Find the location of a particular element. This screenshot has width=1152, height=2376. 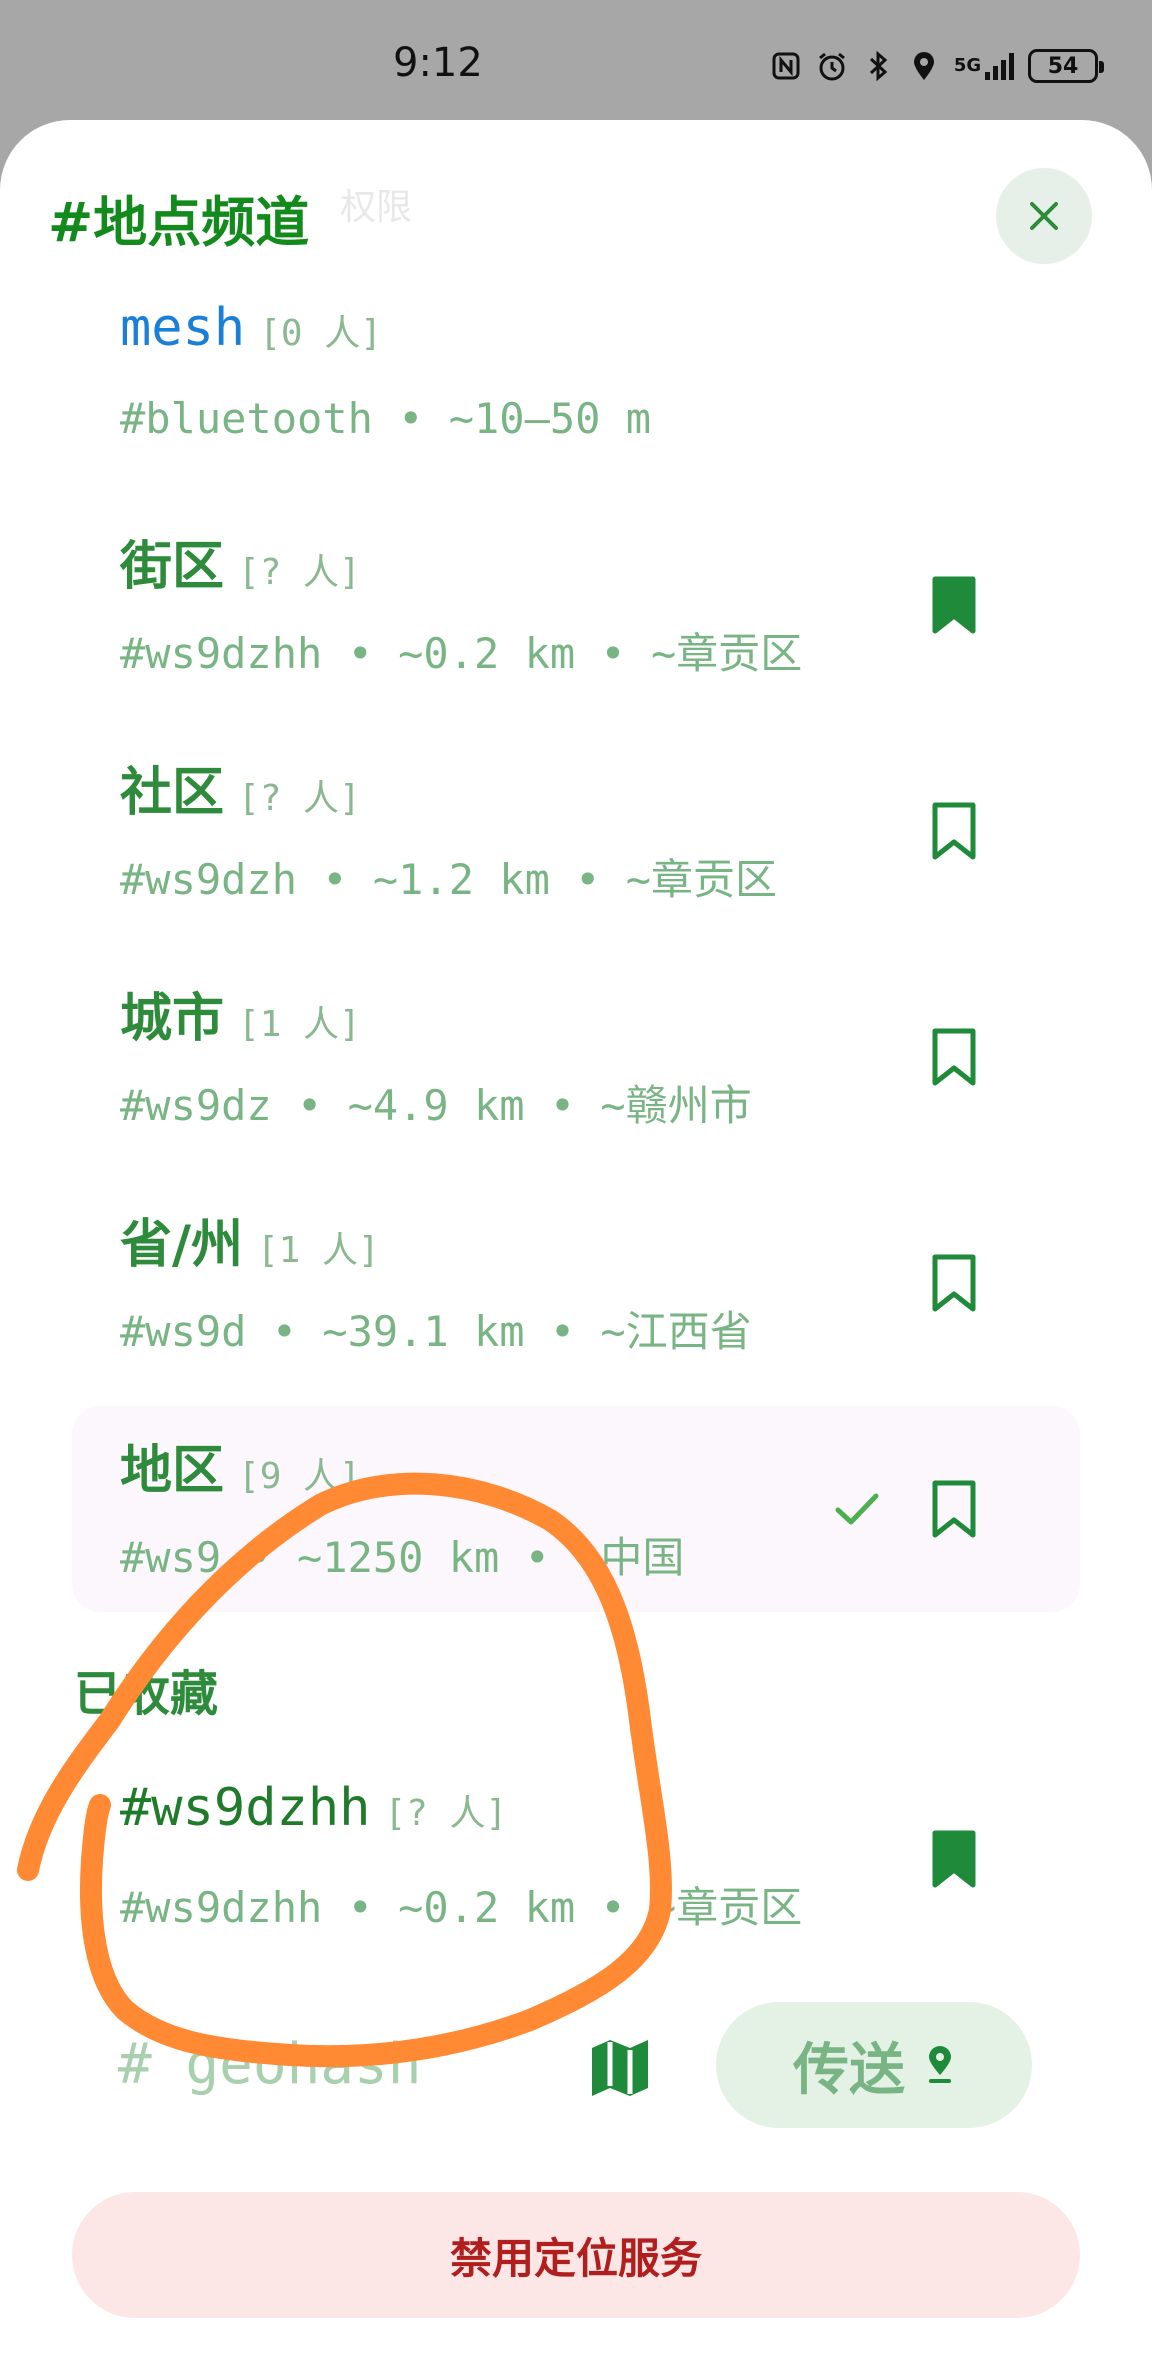

disable-location-label: 禁用定位服务 is located at coordinates (575, 2258).